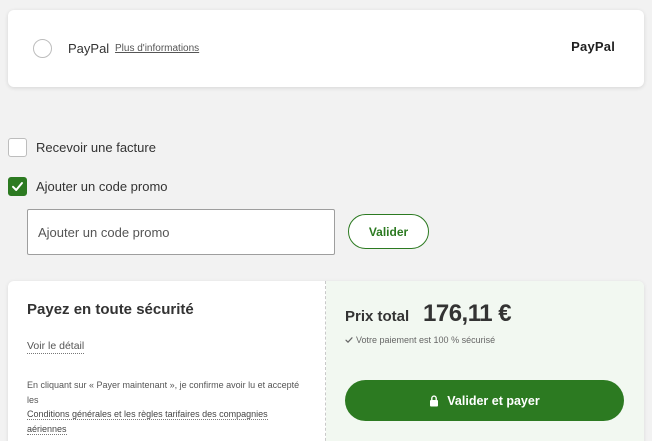  Describe the element at coordinates (349, 340) in the screenshot. I see `small-check-icon` at that location.